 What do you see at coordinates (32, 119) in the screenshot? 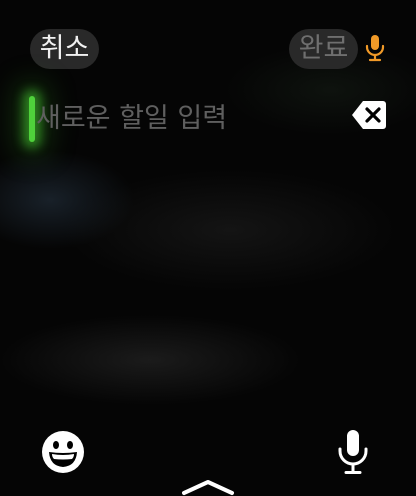
I see `text-cursor` at bounding box center [32, 119].